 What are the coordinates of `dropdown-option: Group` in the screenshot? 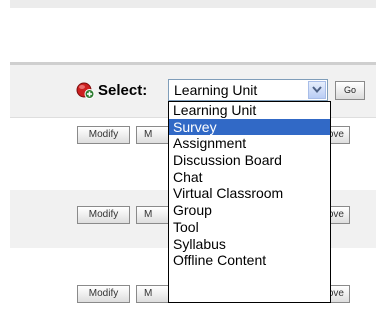 It's located at (249, 210).